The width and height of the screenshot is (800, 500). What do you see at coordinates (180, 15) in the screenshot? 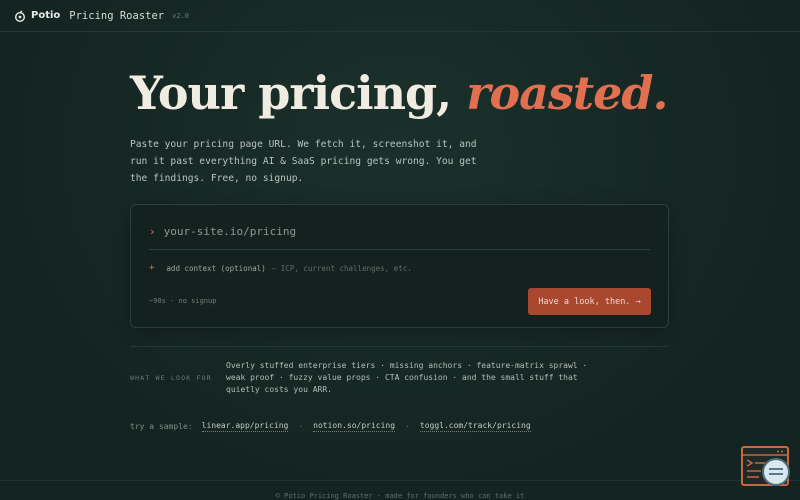
I see `version-badge: v2.0` at bounding box center [180, 15].